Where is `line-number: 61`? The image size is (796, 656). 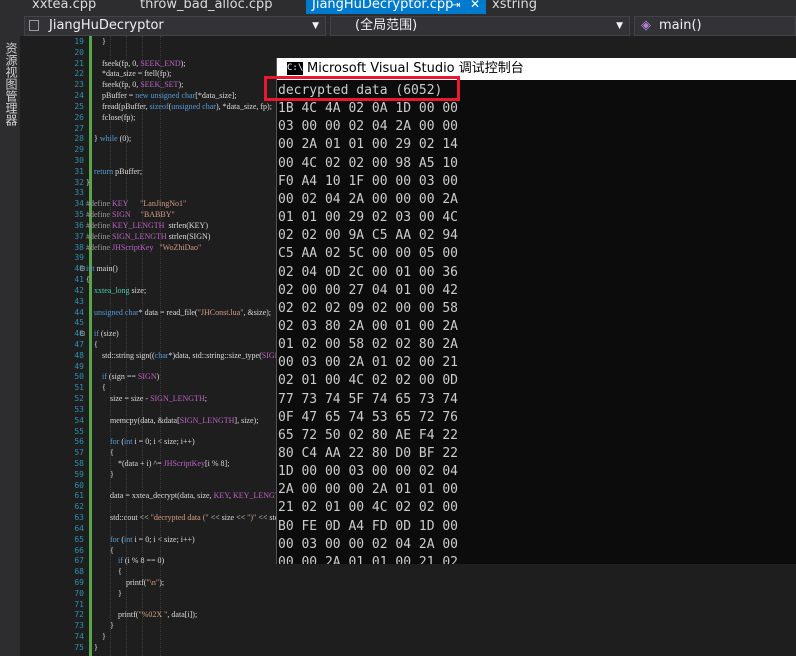 line-number: 61 is located at coordinates (79, 496).